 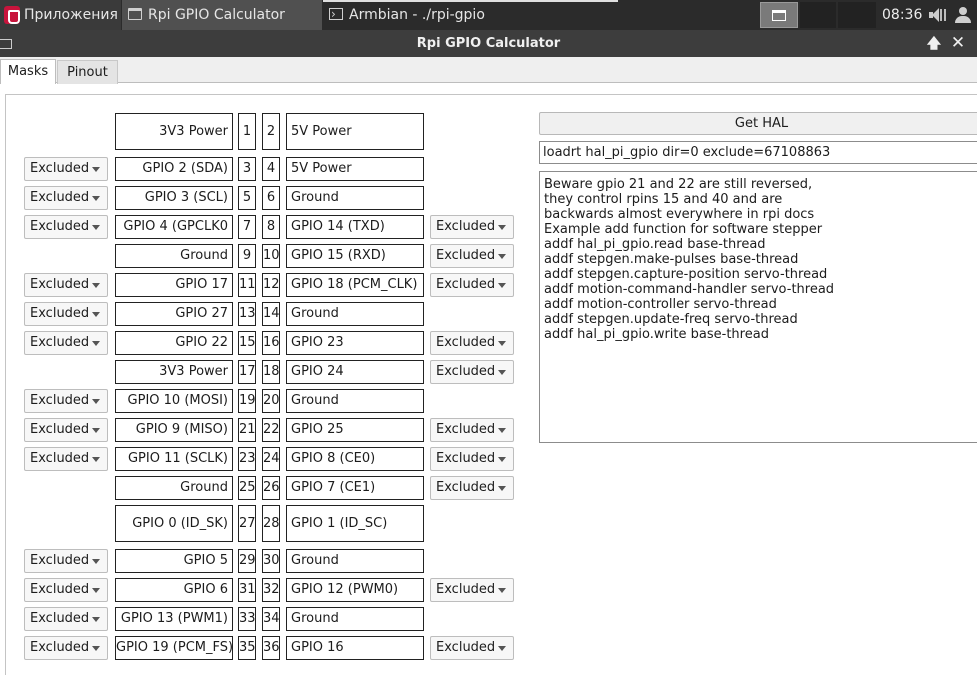 I want to click on maximize-button: 🡅, so click(x=934, y=44).